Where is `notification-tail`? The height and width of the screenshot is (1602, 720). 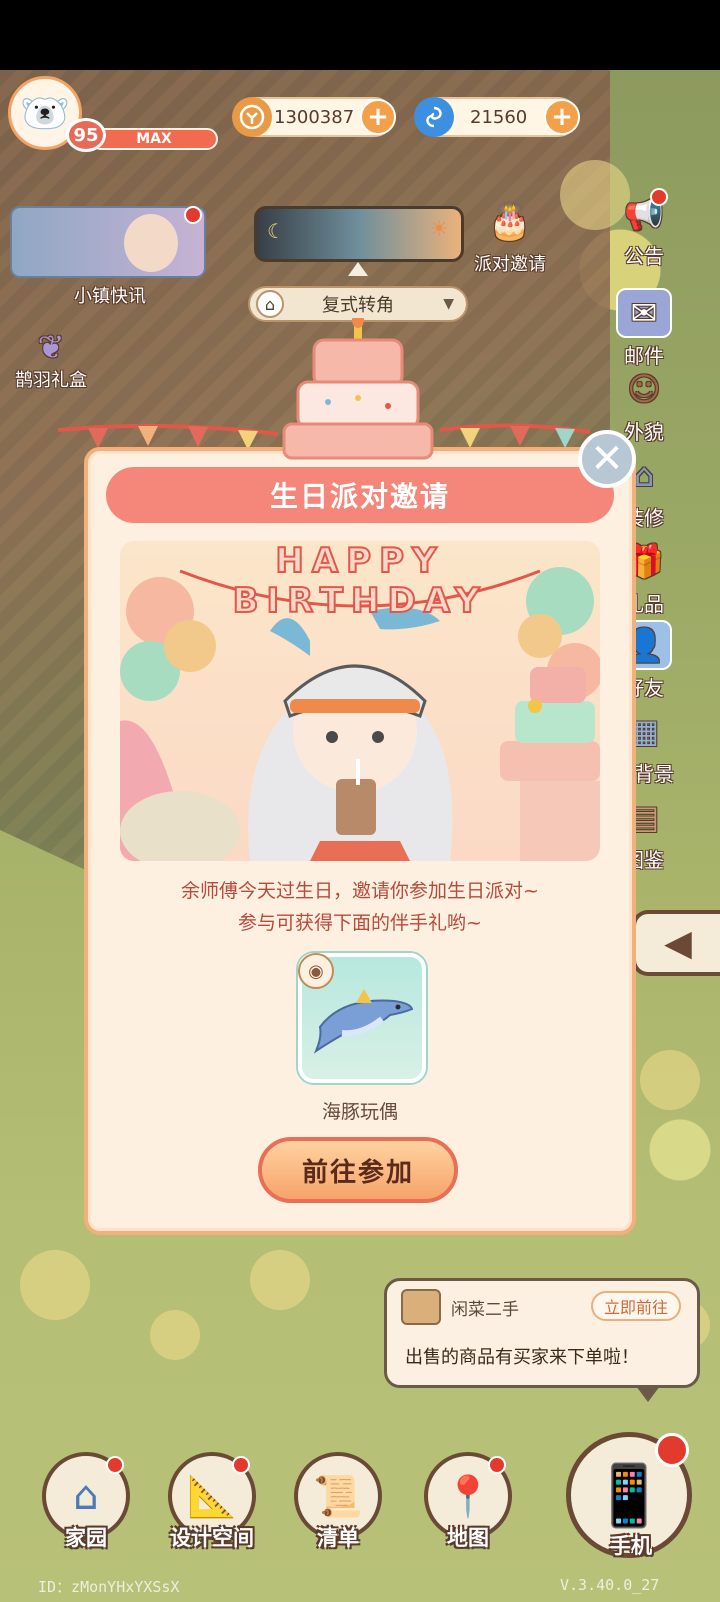
notification-tail is located at coordinates (648, 1394).